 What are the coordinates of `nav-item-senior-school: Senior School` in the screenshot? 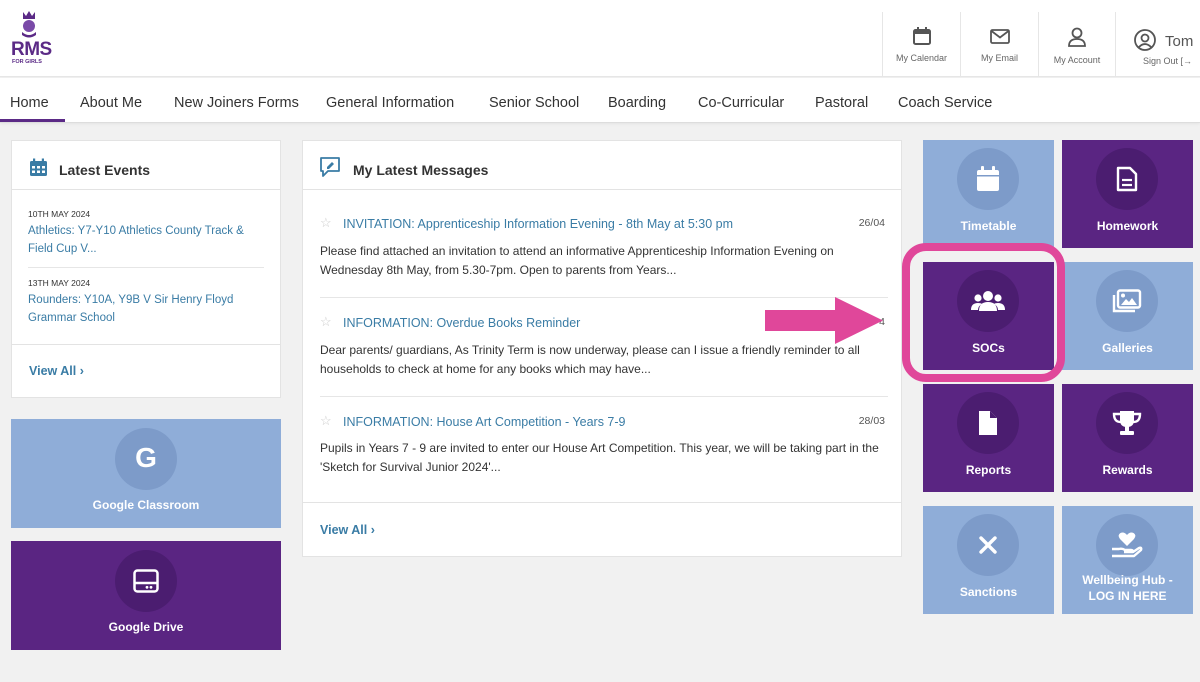 It's located at (534, 103).